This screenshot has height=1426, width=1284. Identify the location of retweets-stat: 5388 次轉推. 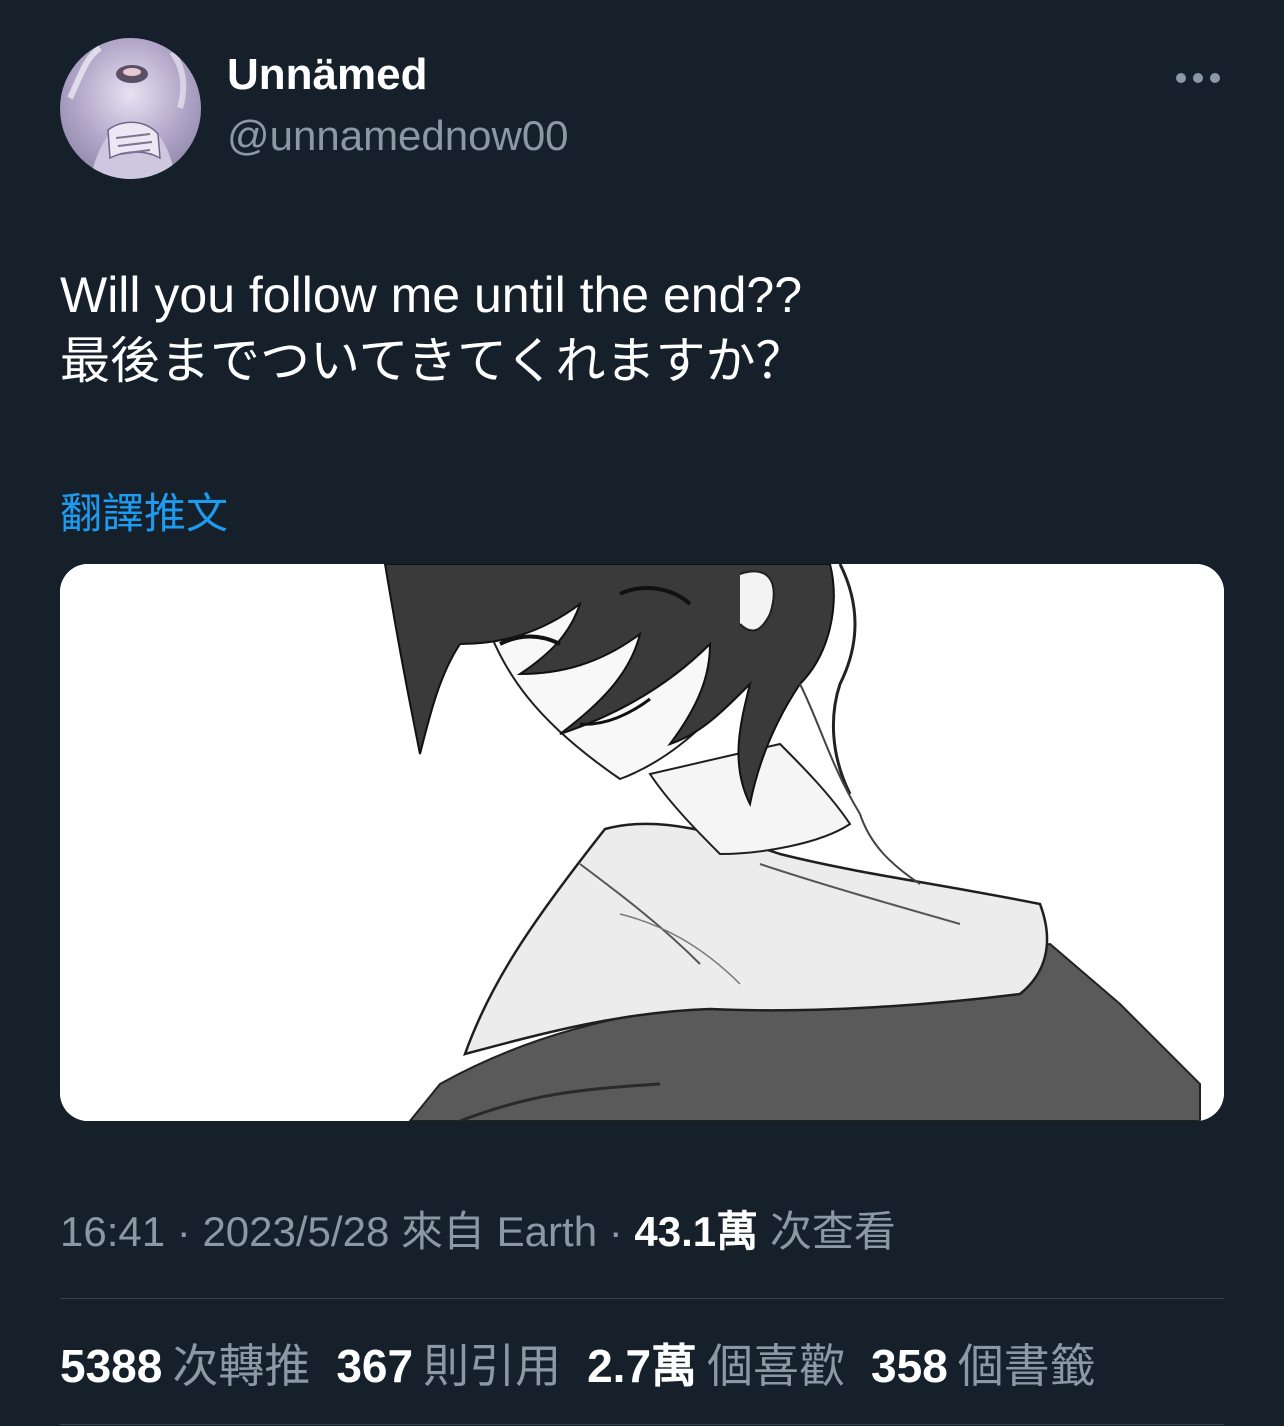
(185, 1363).